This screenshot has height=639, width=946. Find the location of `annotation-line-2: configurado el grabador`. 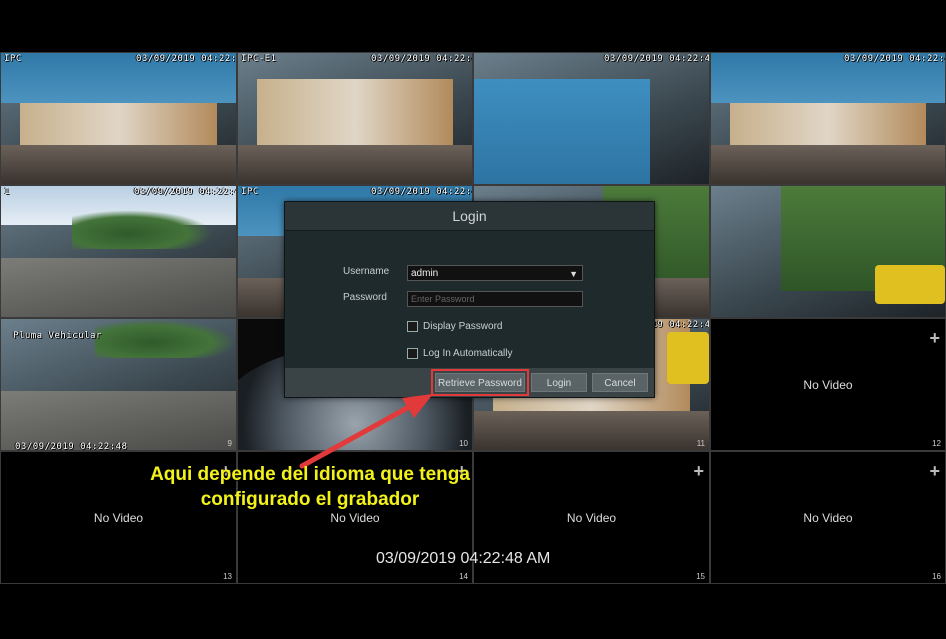

annotation-line-2: configurado el grabador is located at coordinates (310, 499).